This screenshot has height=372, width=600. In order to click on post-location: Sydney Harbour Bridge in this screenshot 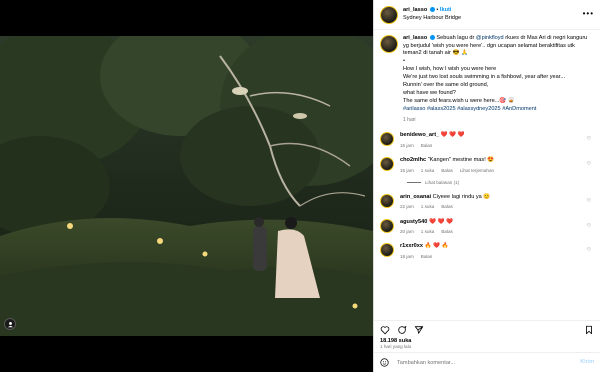, I will do `click(493, 19)`.